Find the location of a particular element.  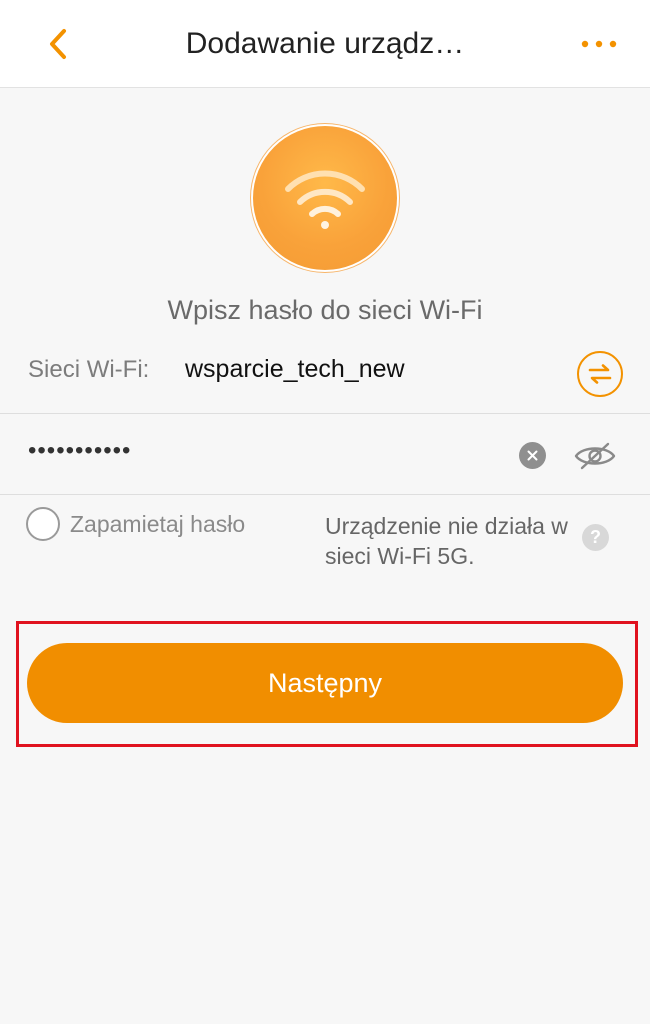

5g-warning-note: Urządzenie nie działa w sieci Wi-Fi 5G. is located at coordinates (446, 541).